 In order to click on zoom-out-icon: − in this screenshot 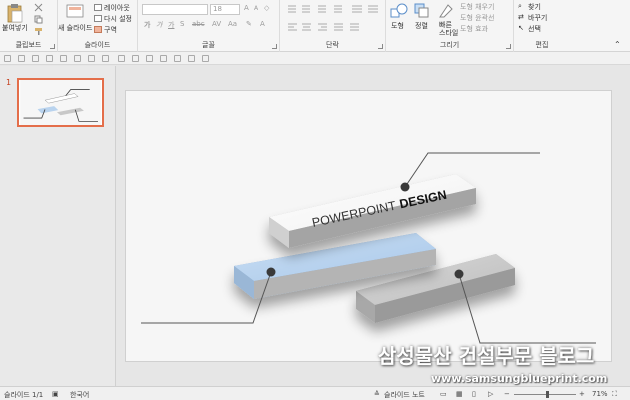, I will do `click(507, 394)`.